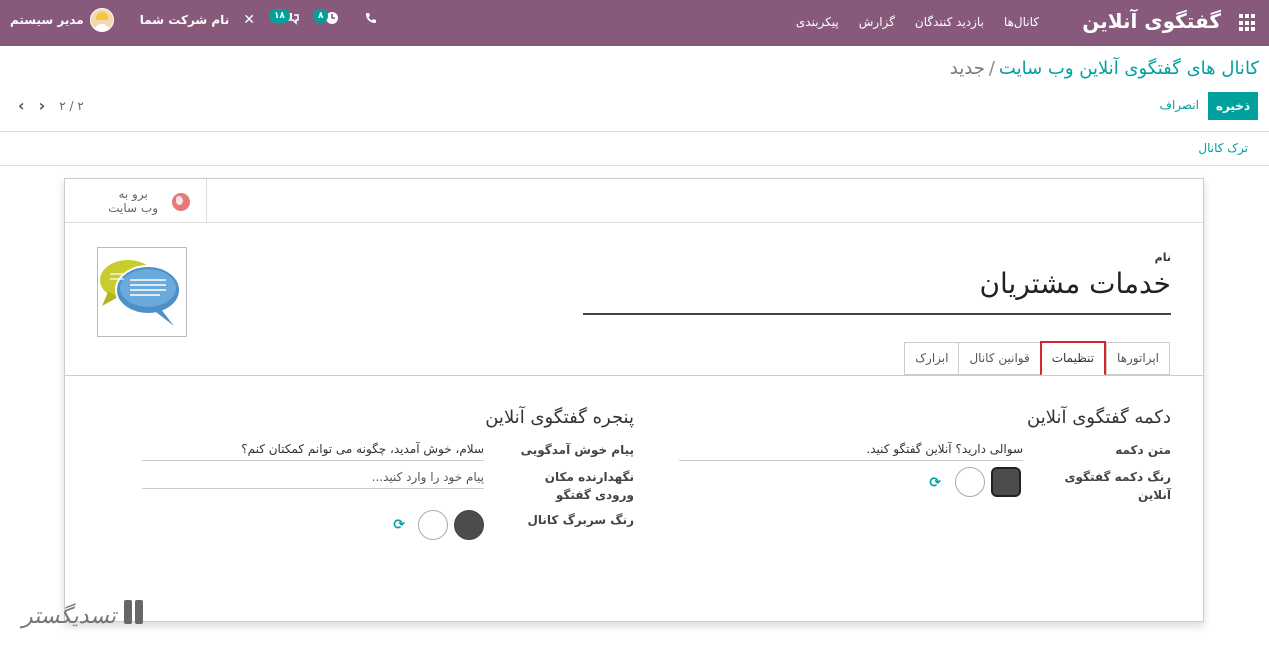 This screenshot has width=1269, height=665. Describe the element at coordinates (967, 68) in the screenshot. I see `breadcrumb-current: جدید` at that location.